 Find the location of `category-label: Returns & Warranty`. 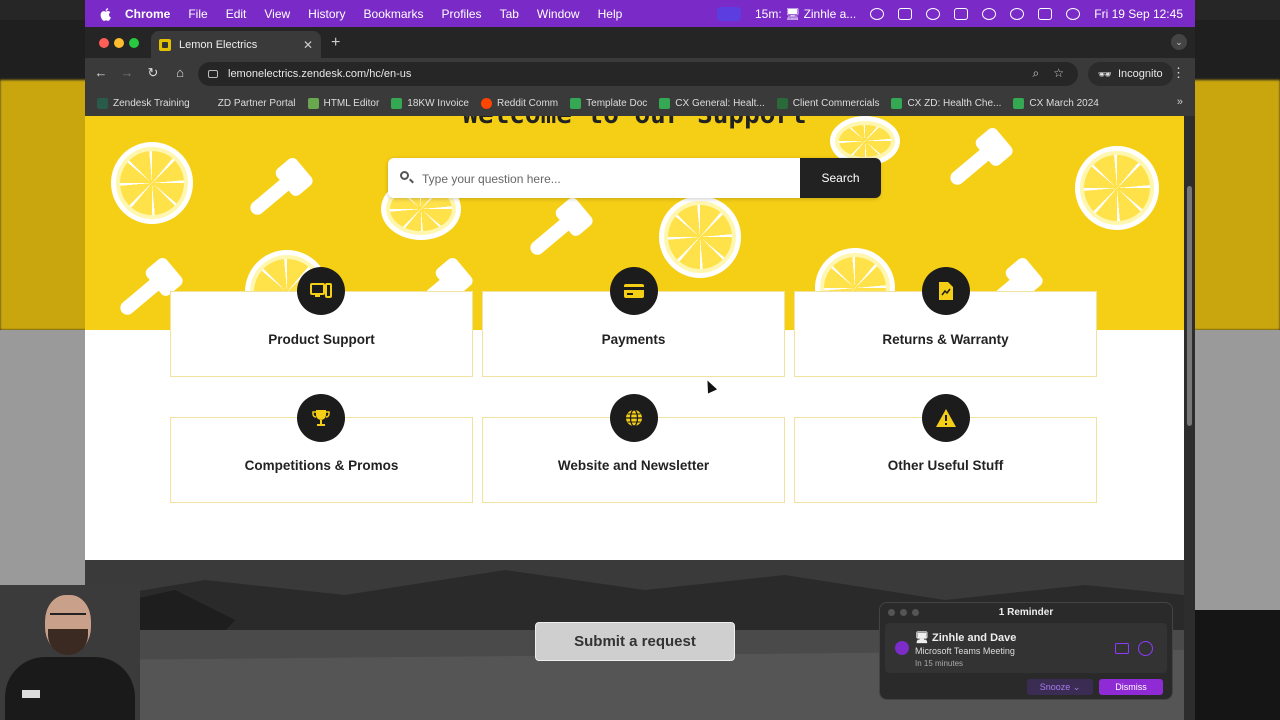

category-label: Returns & Warranty is located at coordinates (945, 339).